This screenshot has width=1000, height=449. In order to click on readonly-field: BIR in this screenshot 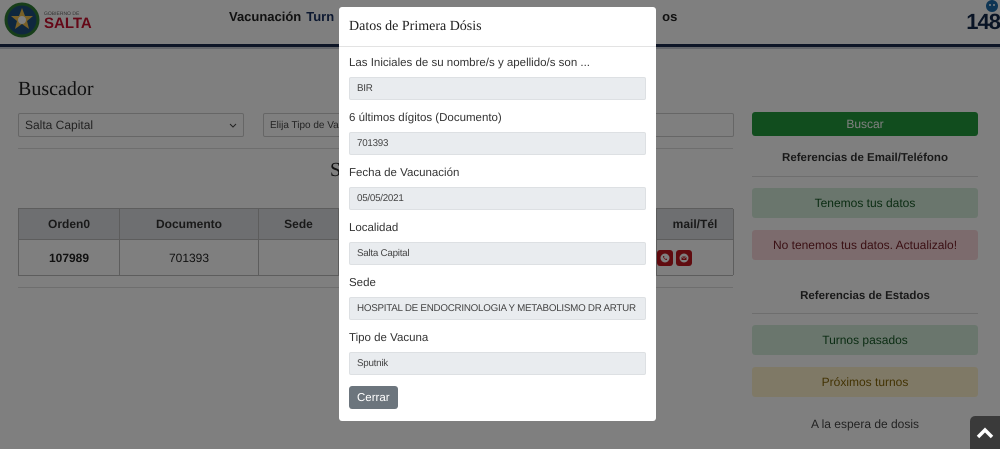, I will do `click(497, 88)`.